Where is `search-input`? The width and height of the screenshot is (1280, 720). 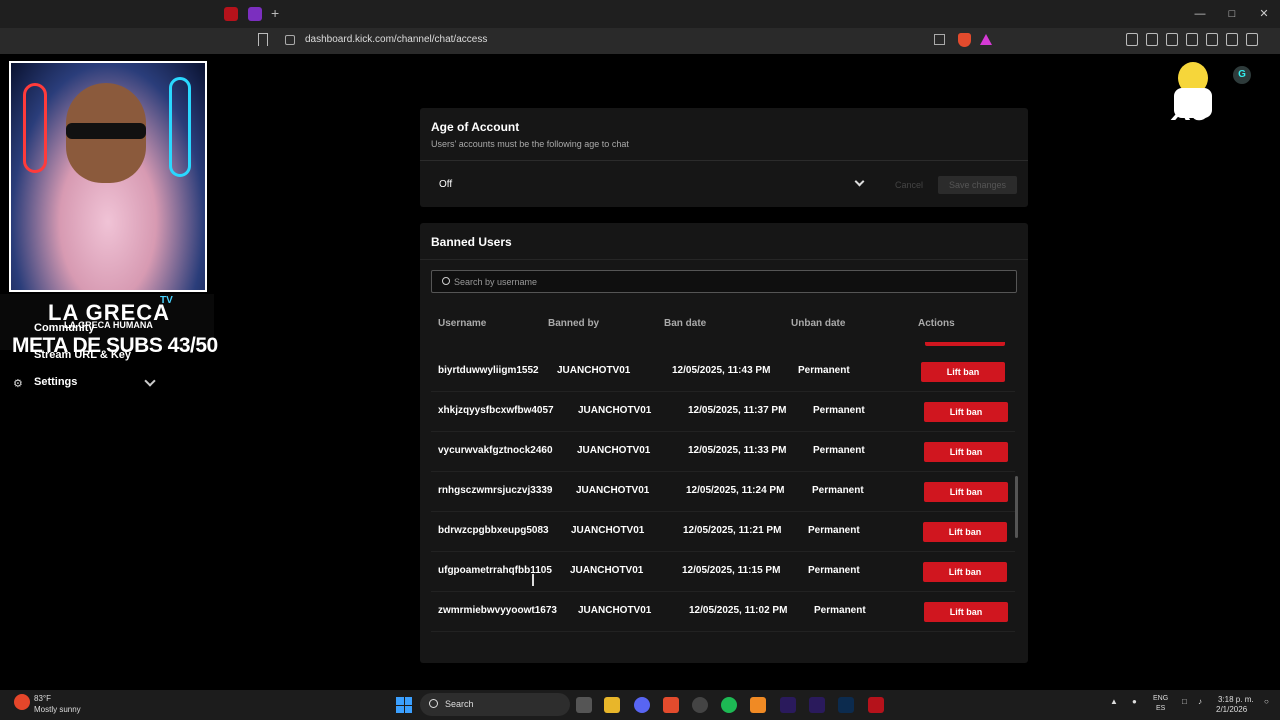 search-input is located at coordinates (724, 281).